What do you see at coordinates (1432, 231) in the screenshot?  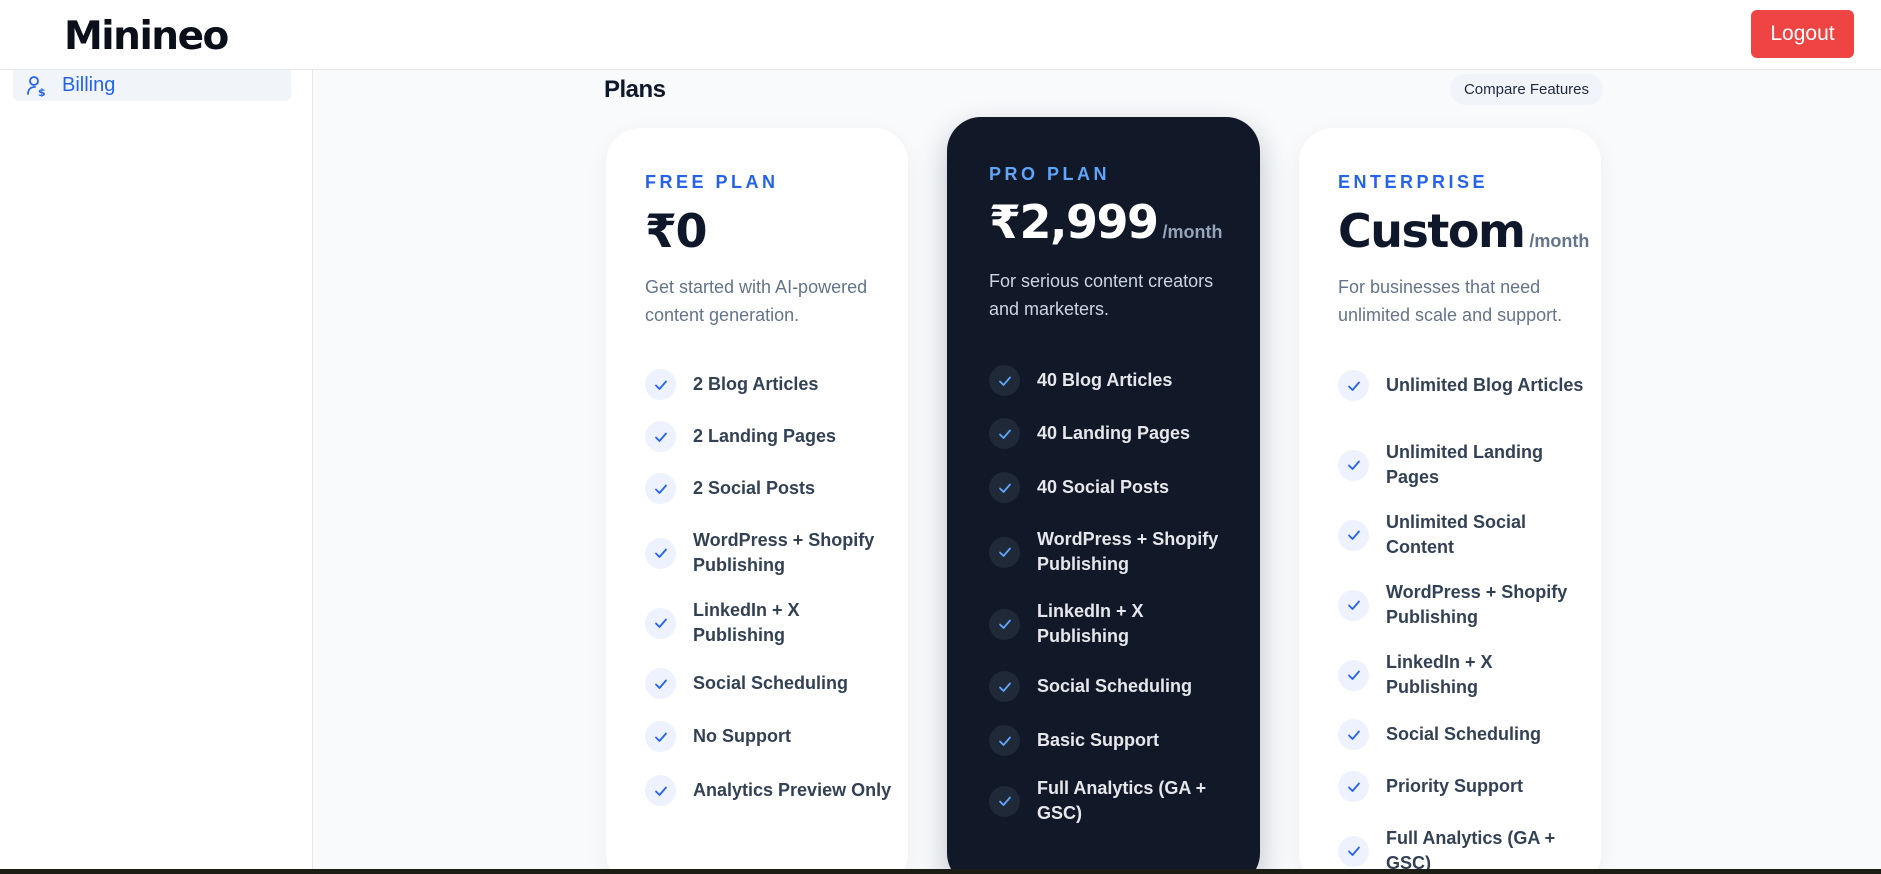 I see `plan-price: Custom` at bounding box center [1432, 231].